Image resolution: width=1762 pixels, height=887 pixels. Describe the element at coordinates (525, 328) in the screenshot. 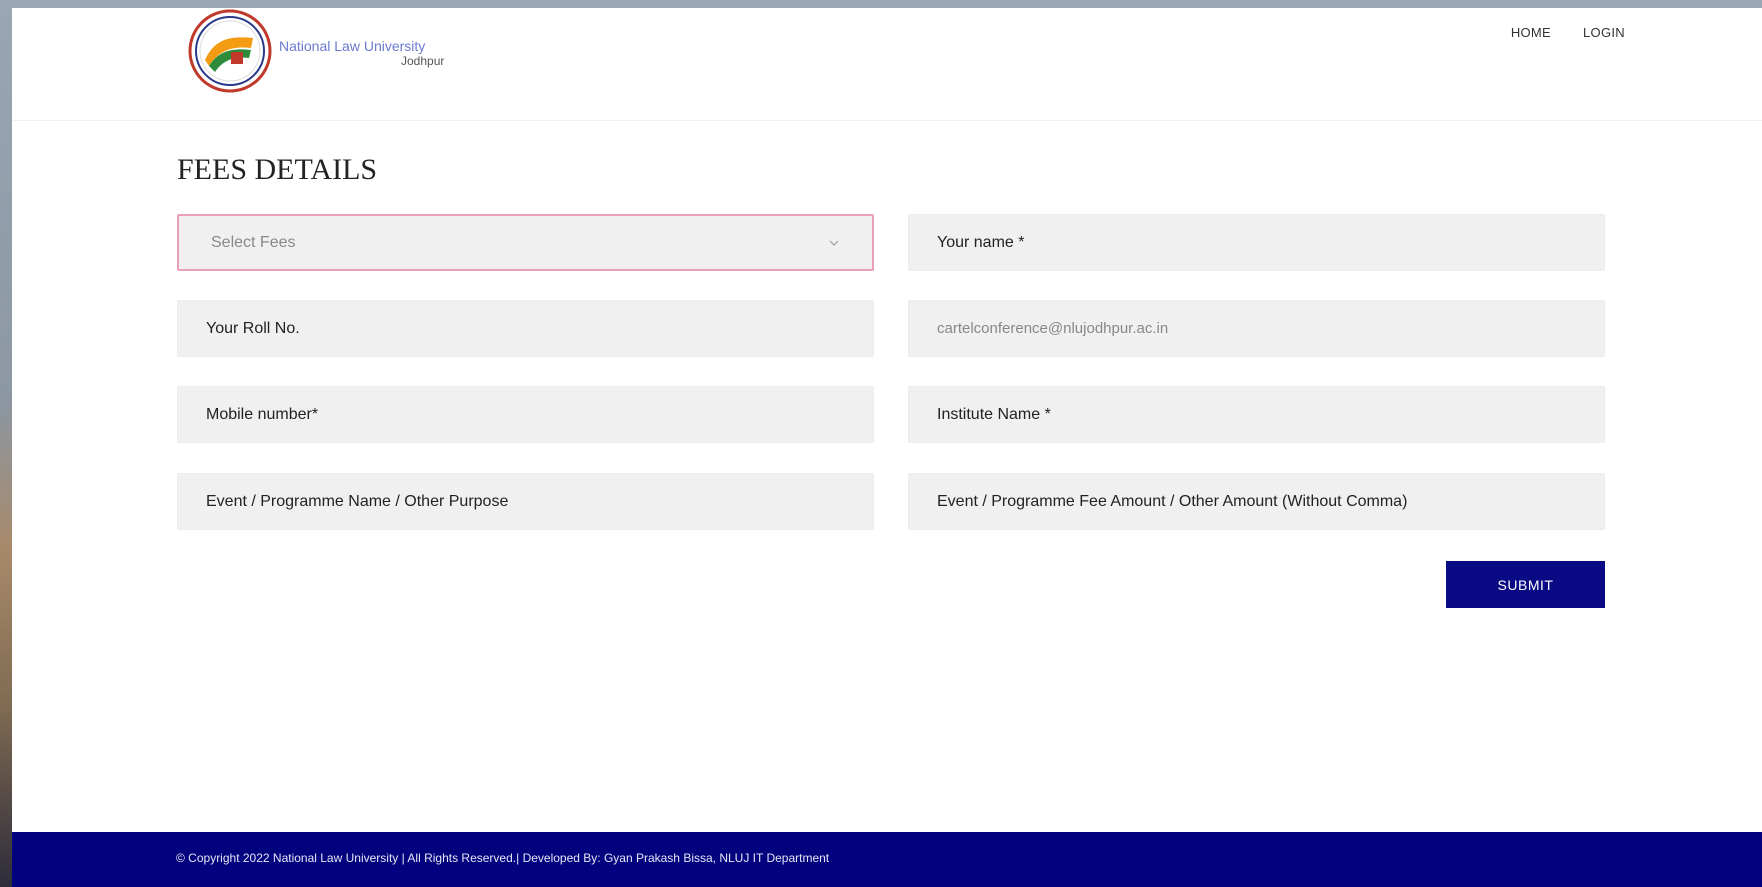

I see `roll-no-input` at that location.